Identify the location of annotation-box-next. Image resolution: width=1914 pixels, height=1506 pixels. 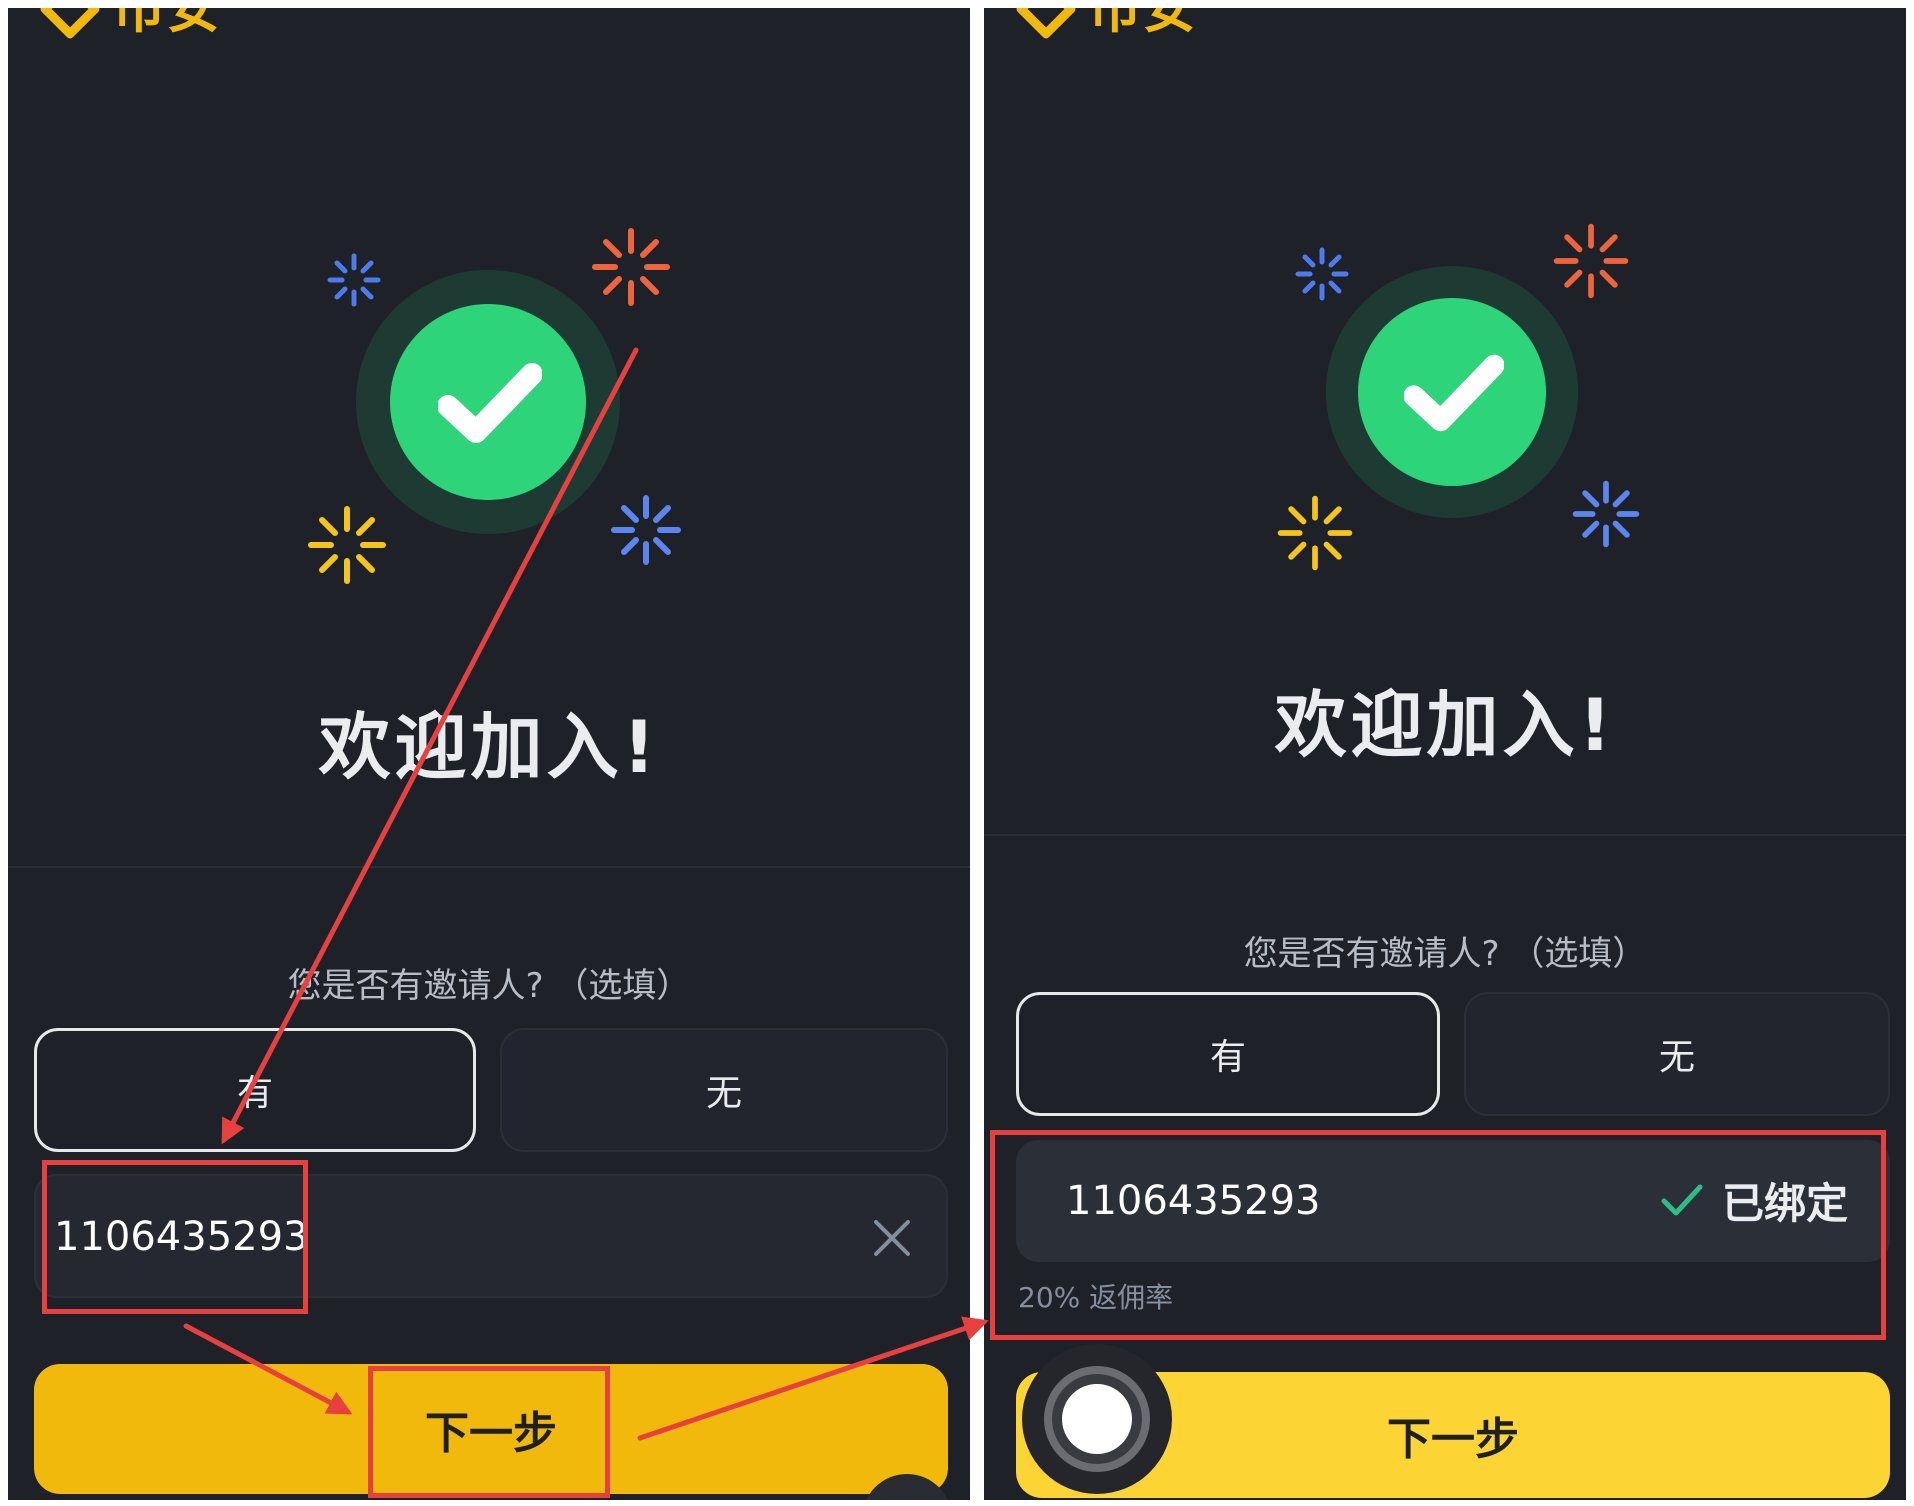
(489, 1432).